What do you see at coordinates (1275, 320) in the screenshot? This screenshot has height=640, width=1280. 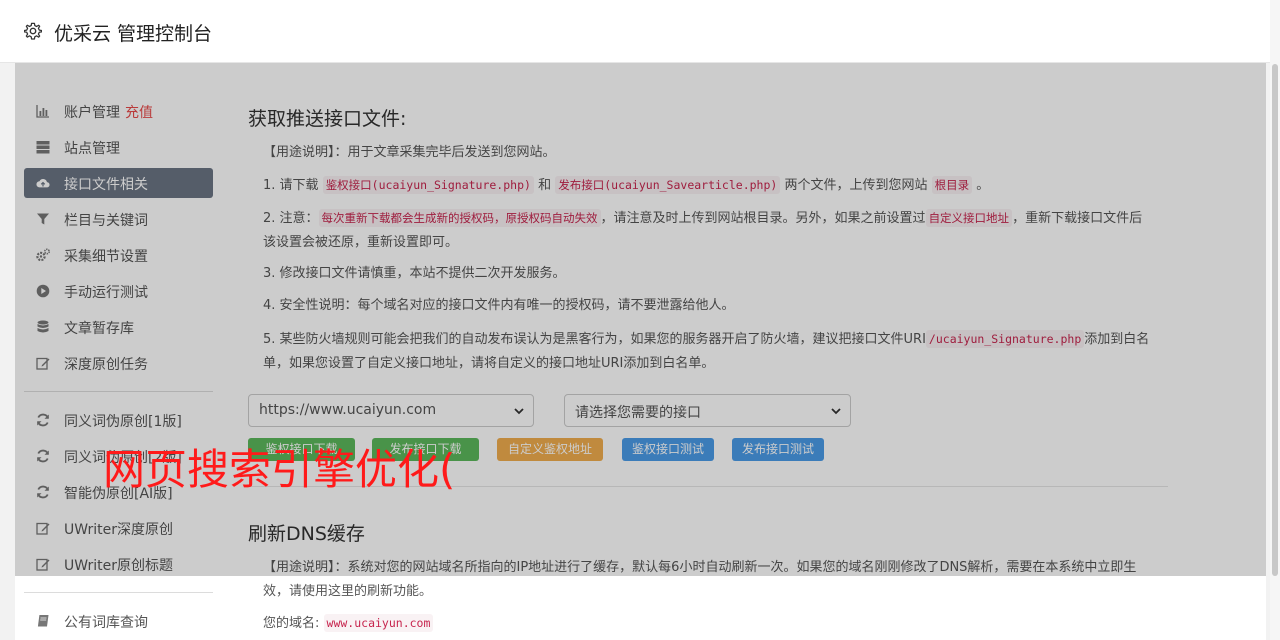 I see `scrollbar-thumb` at bounding box center [1275, 320].